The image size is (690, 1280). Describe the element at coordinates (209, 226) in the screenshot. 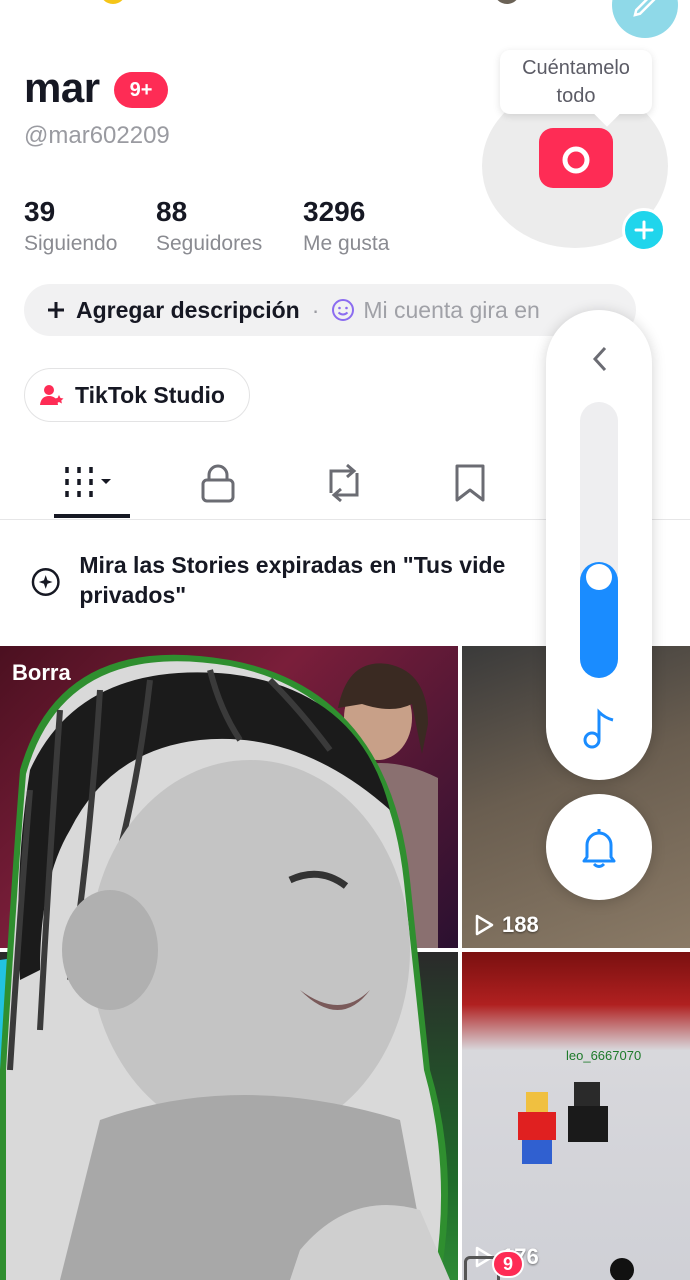

I see `stat-followers: 88 Seguidores` at that location.